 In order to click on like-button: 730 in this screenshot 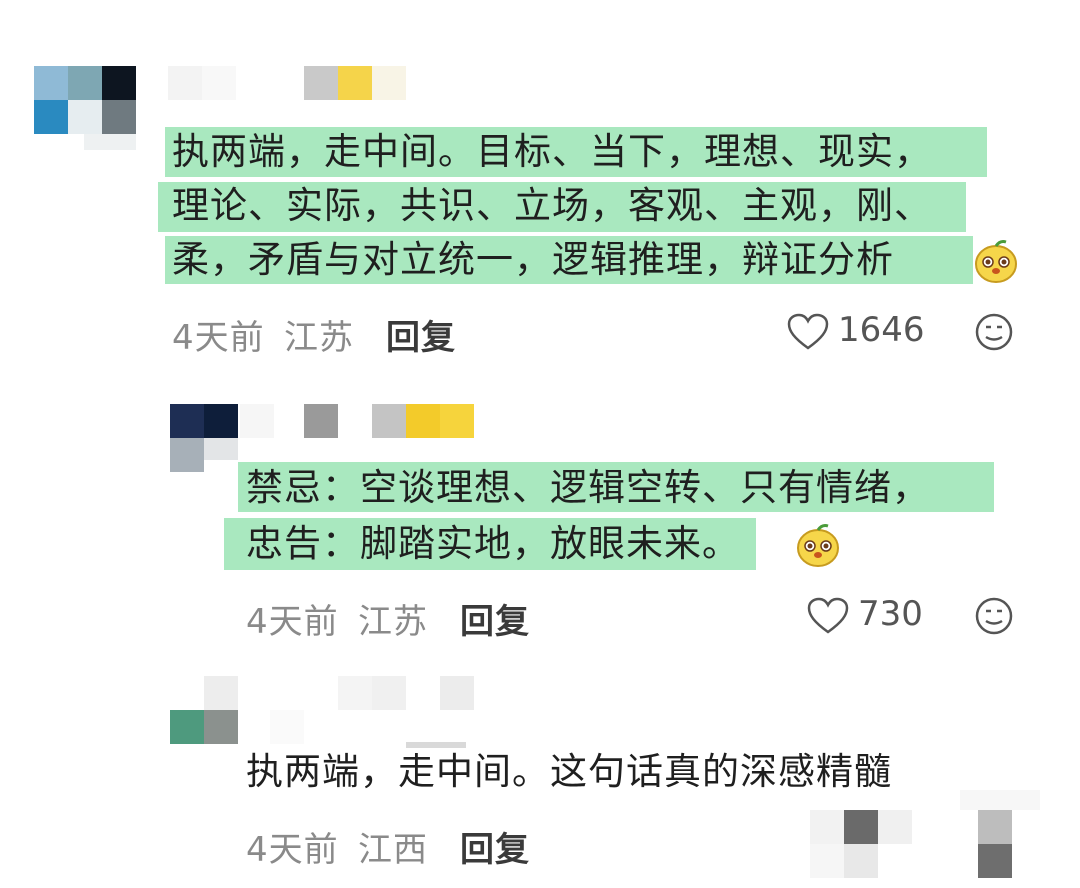, I will do `click(871, 616)`.